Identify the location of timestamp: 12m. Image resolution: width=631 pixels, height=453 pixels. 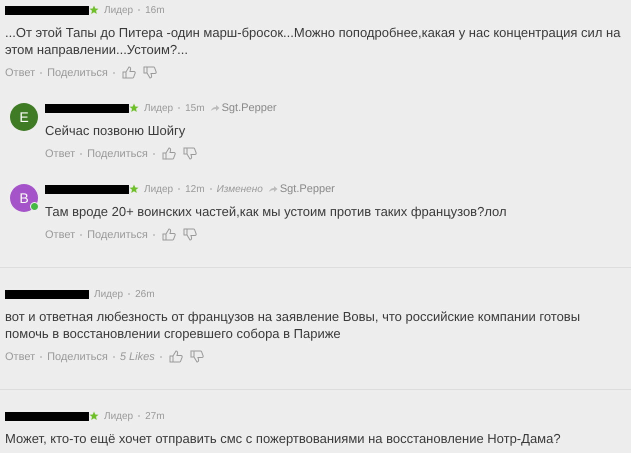
(195, 189).